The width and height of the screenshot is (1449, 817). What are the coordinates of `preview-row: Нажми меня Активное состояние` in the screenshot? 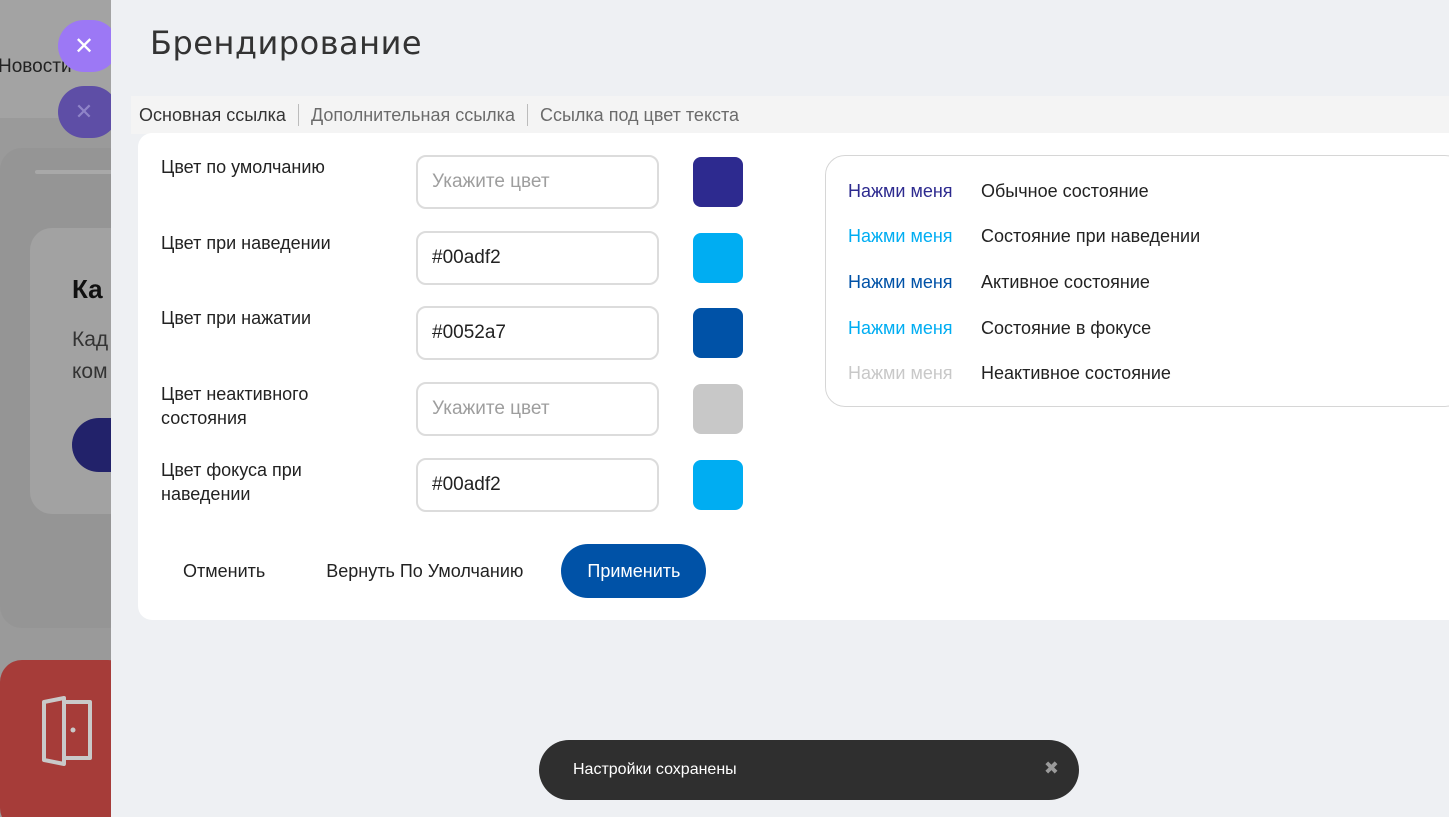 It's located at (999, 282).